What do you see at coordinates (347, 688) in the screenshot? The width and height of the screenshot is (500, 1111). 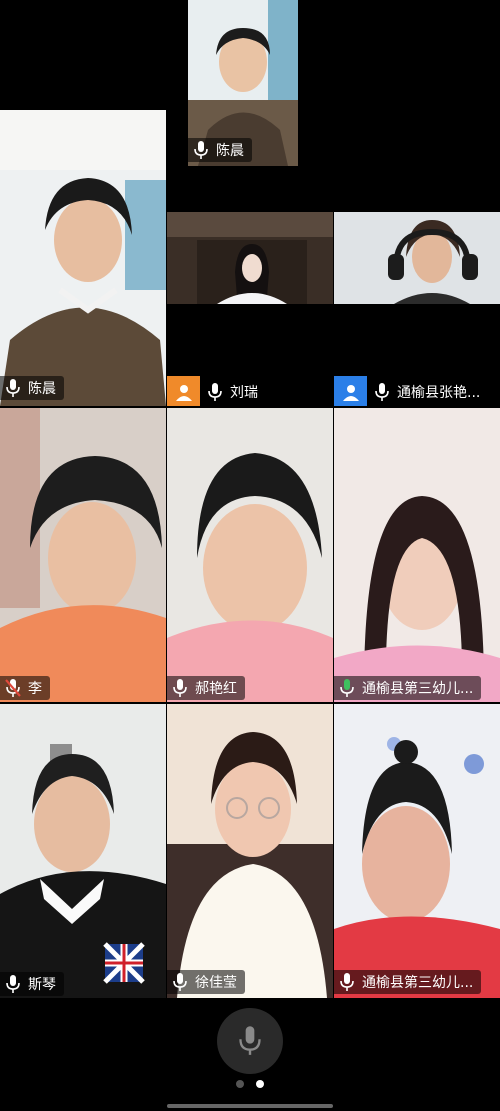 I see `mic-speaking-icon` at bounding box center [347, 688].